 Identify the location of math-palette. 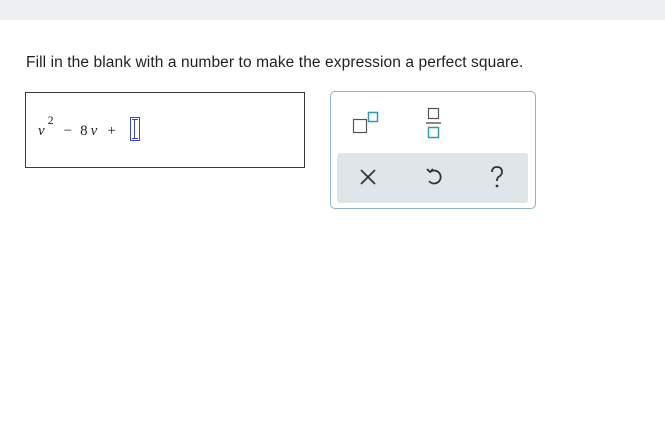
(433, 150).